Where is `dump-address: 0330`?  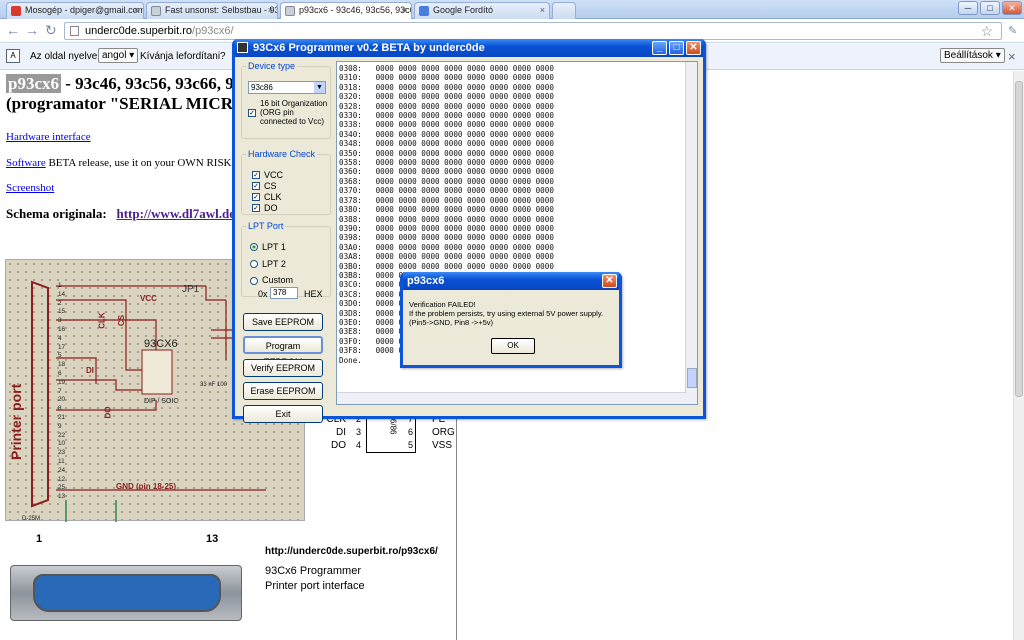
dump-address: 0330 is located at coordinates (348, 116).